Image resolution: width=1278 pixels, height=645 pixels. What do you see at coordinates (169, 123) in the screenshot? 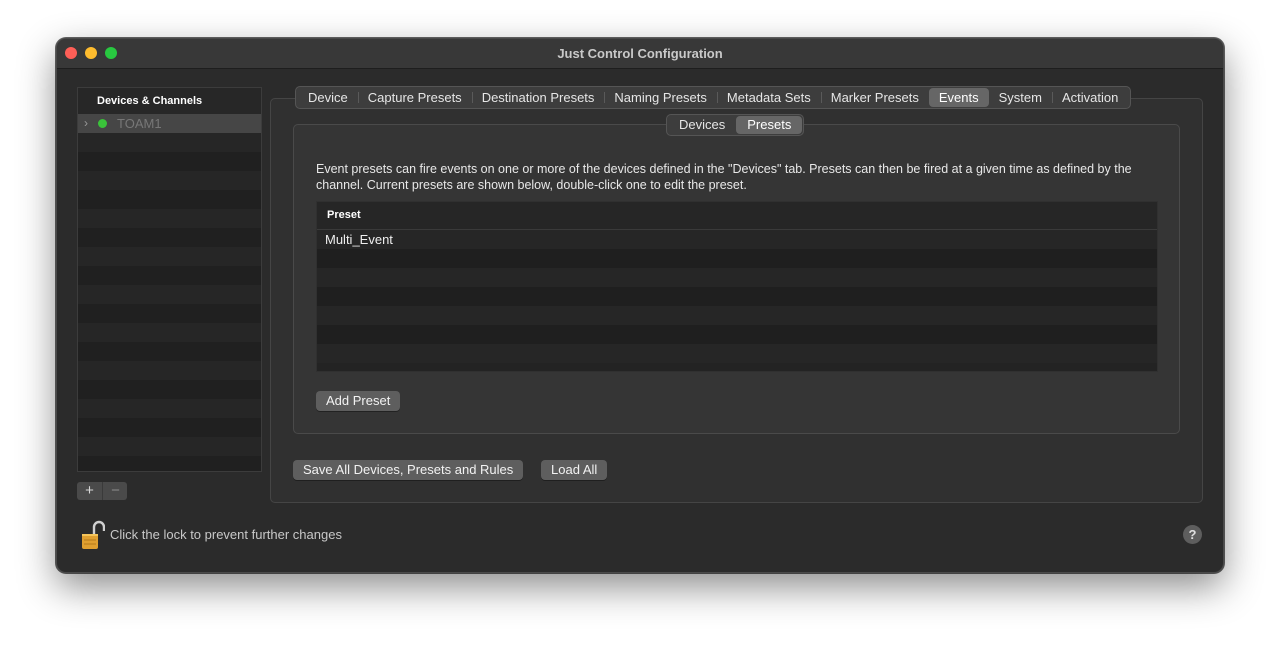
I see `sidebar-item-toam1: › TOAM1` at bounding box center [169, 123].